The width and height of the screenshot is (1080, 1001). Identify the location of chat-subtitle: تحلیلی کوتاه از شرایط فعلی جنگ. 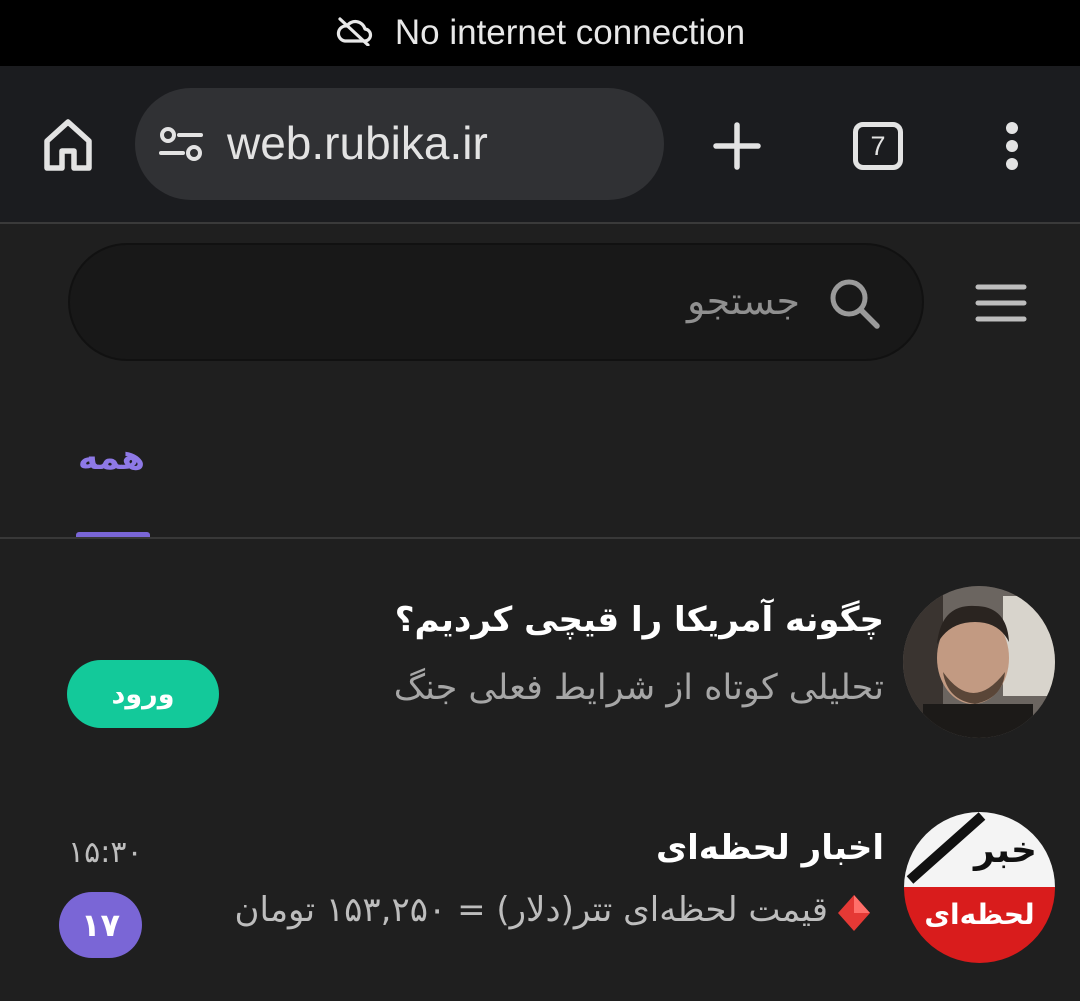
(638, 688).